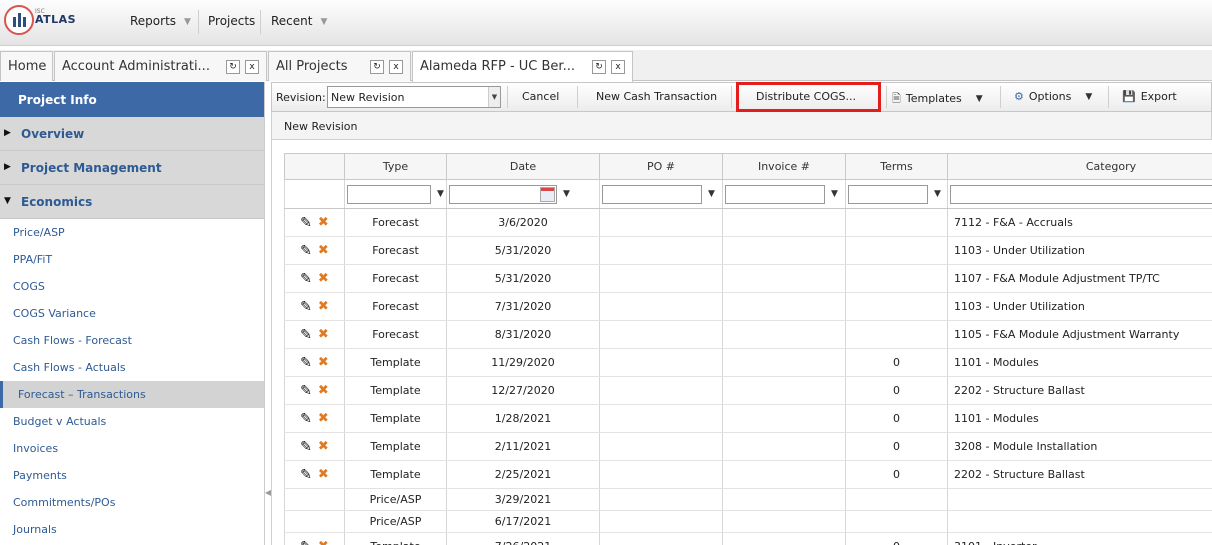  What do you see at coordinates (132, 286) in the screenshot?
I see `sidebar-item-cogs: COGS` at bounding box center [132, 286].